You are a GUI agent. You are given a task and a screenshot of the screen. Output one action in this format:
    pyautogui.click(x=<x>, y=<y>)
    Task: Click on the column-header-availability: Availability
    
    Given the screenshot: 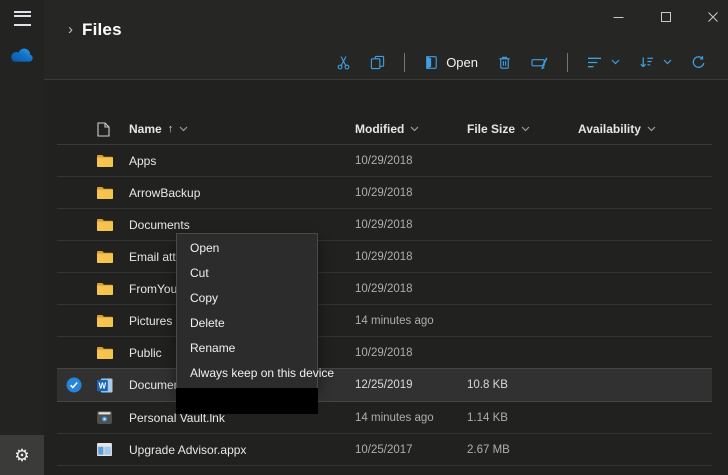 What is the action you would take?
    pyautogui.click(x=617, y=129)
    